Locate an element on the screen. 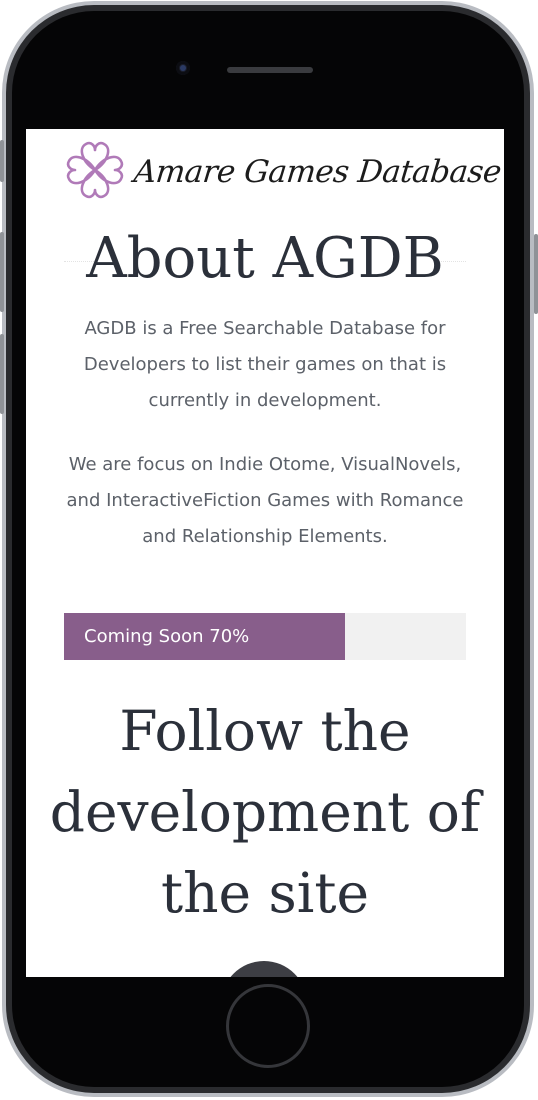 This screenshot has width=538, height=1100. development-progress-bar: Coming Soon 70% is located at coordinates (265, 636).